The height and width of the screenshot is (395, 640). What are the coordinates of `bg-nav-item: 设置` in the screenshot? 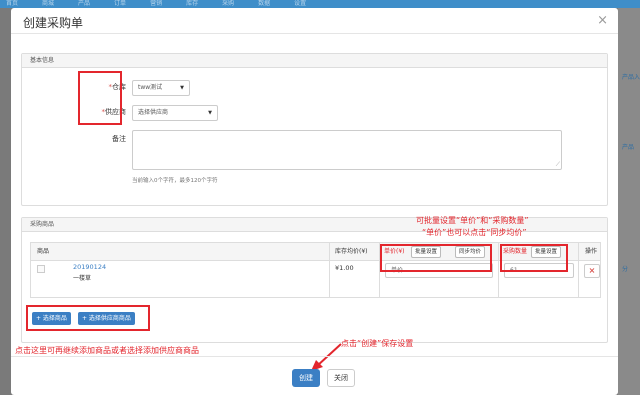 It's located at (300, 3).